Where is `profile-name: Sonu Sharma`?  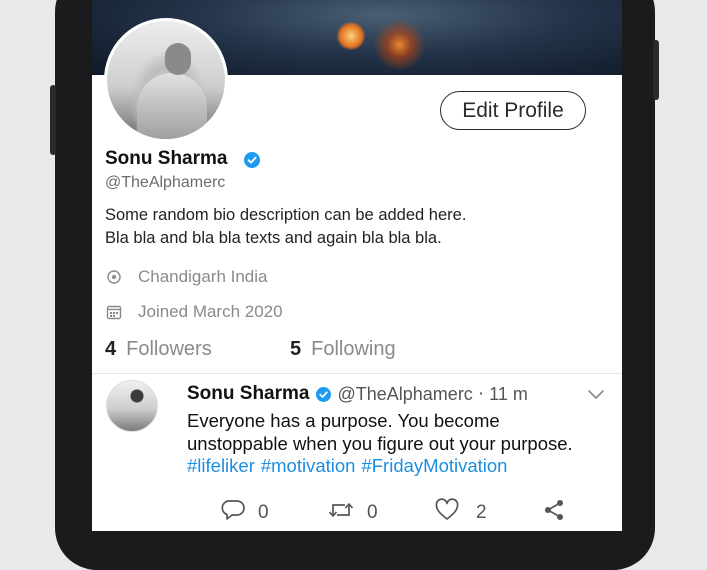 profile-name: Sonu Sharma is located at coordinates (166, 158).